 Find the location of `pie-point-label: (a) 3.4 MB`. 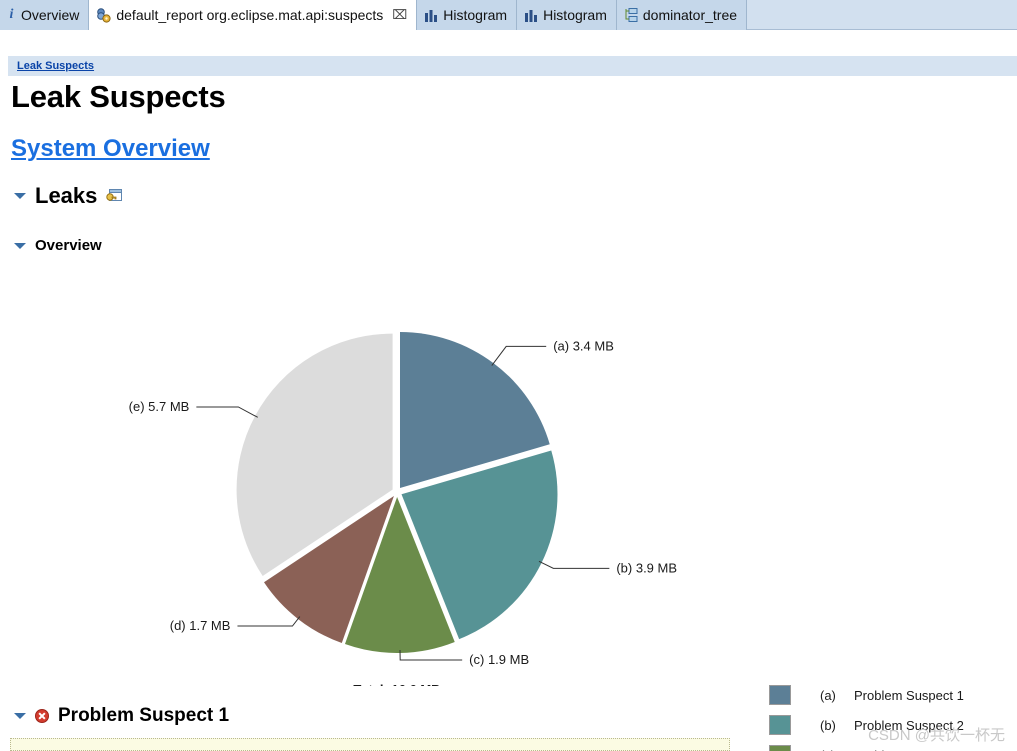

pie-point-label: (a) 3.4 MB is located at coordinates (583, 345).